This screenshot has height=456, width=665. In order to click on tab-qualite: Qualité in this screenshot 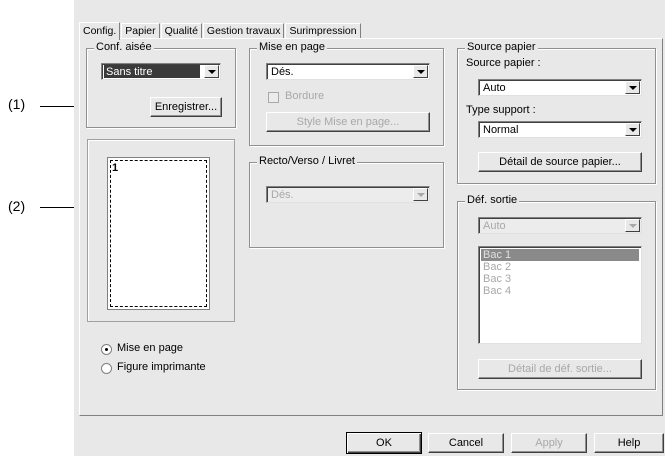, I will do `click(181, 31)`.